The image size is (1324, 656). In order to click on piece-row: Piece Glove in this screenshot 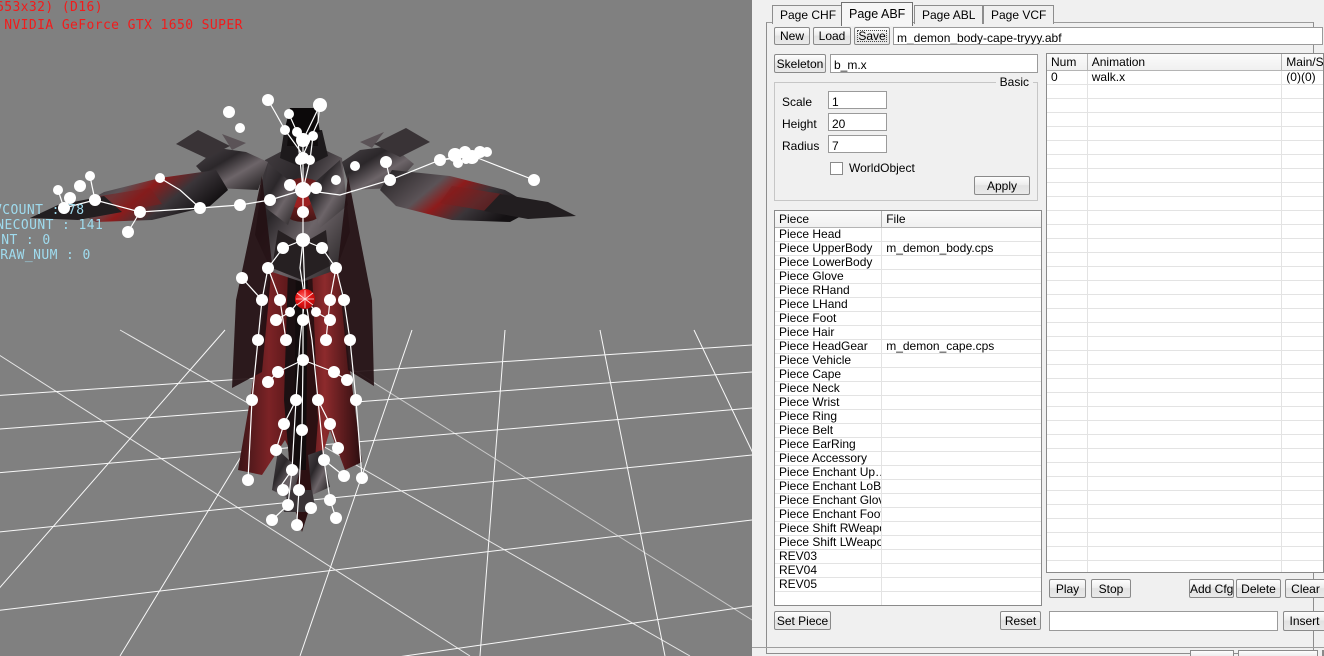, I will do `click(908, 277)`.